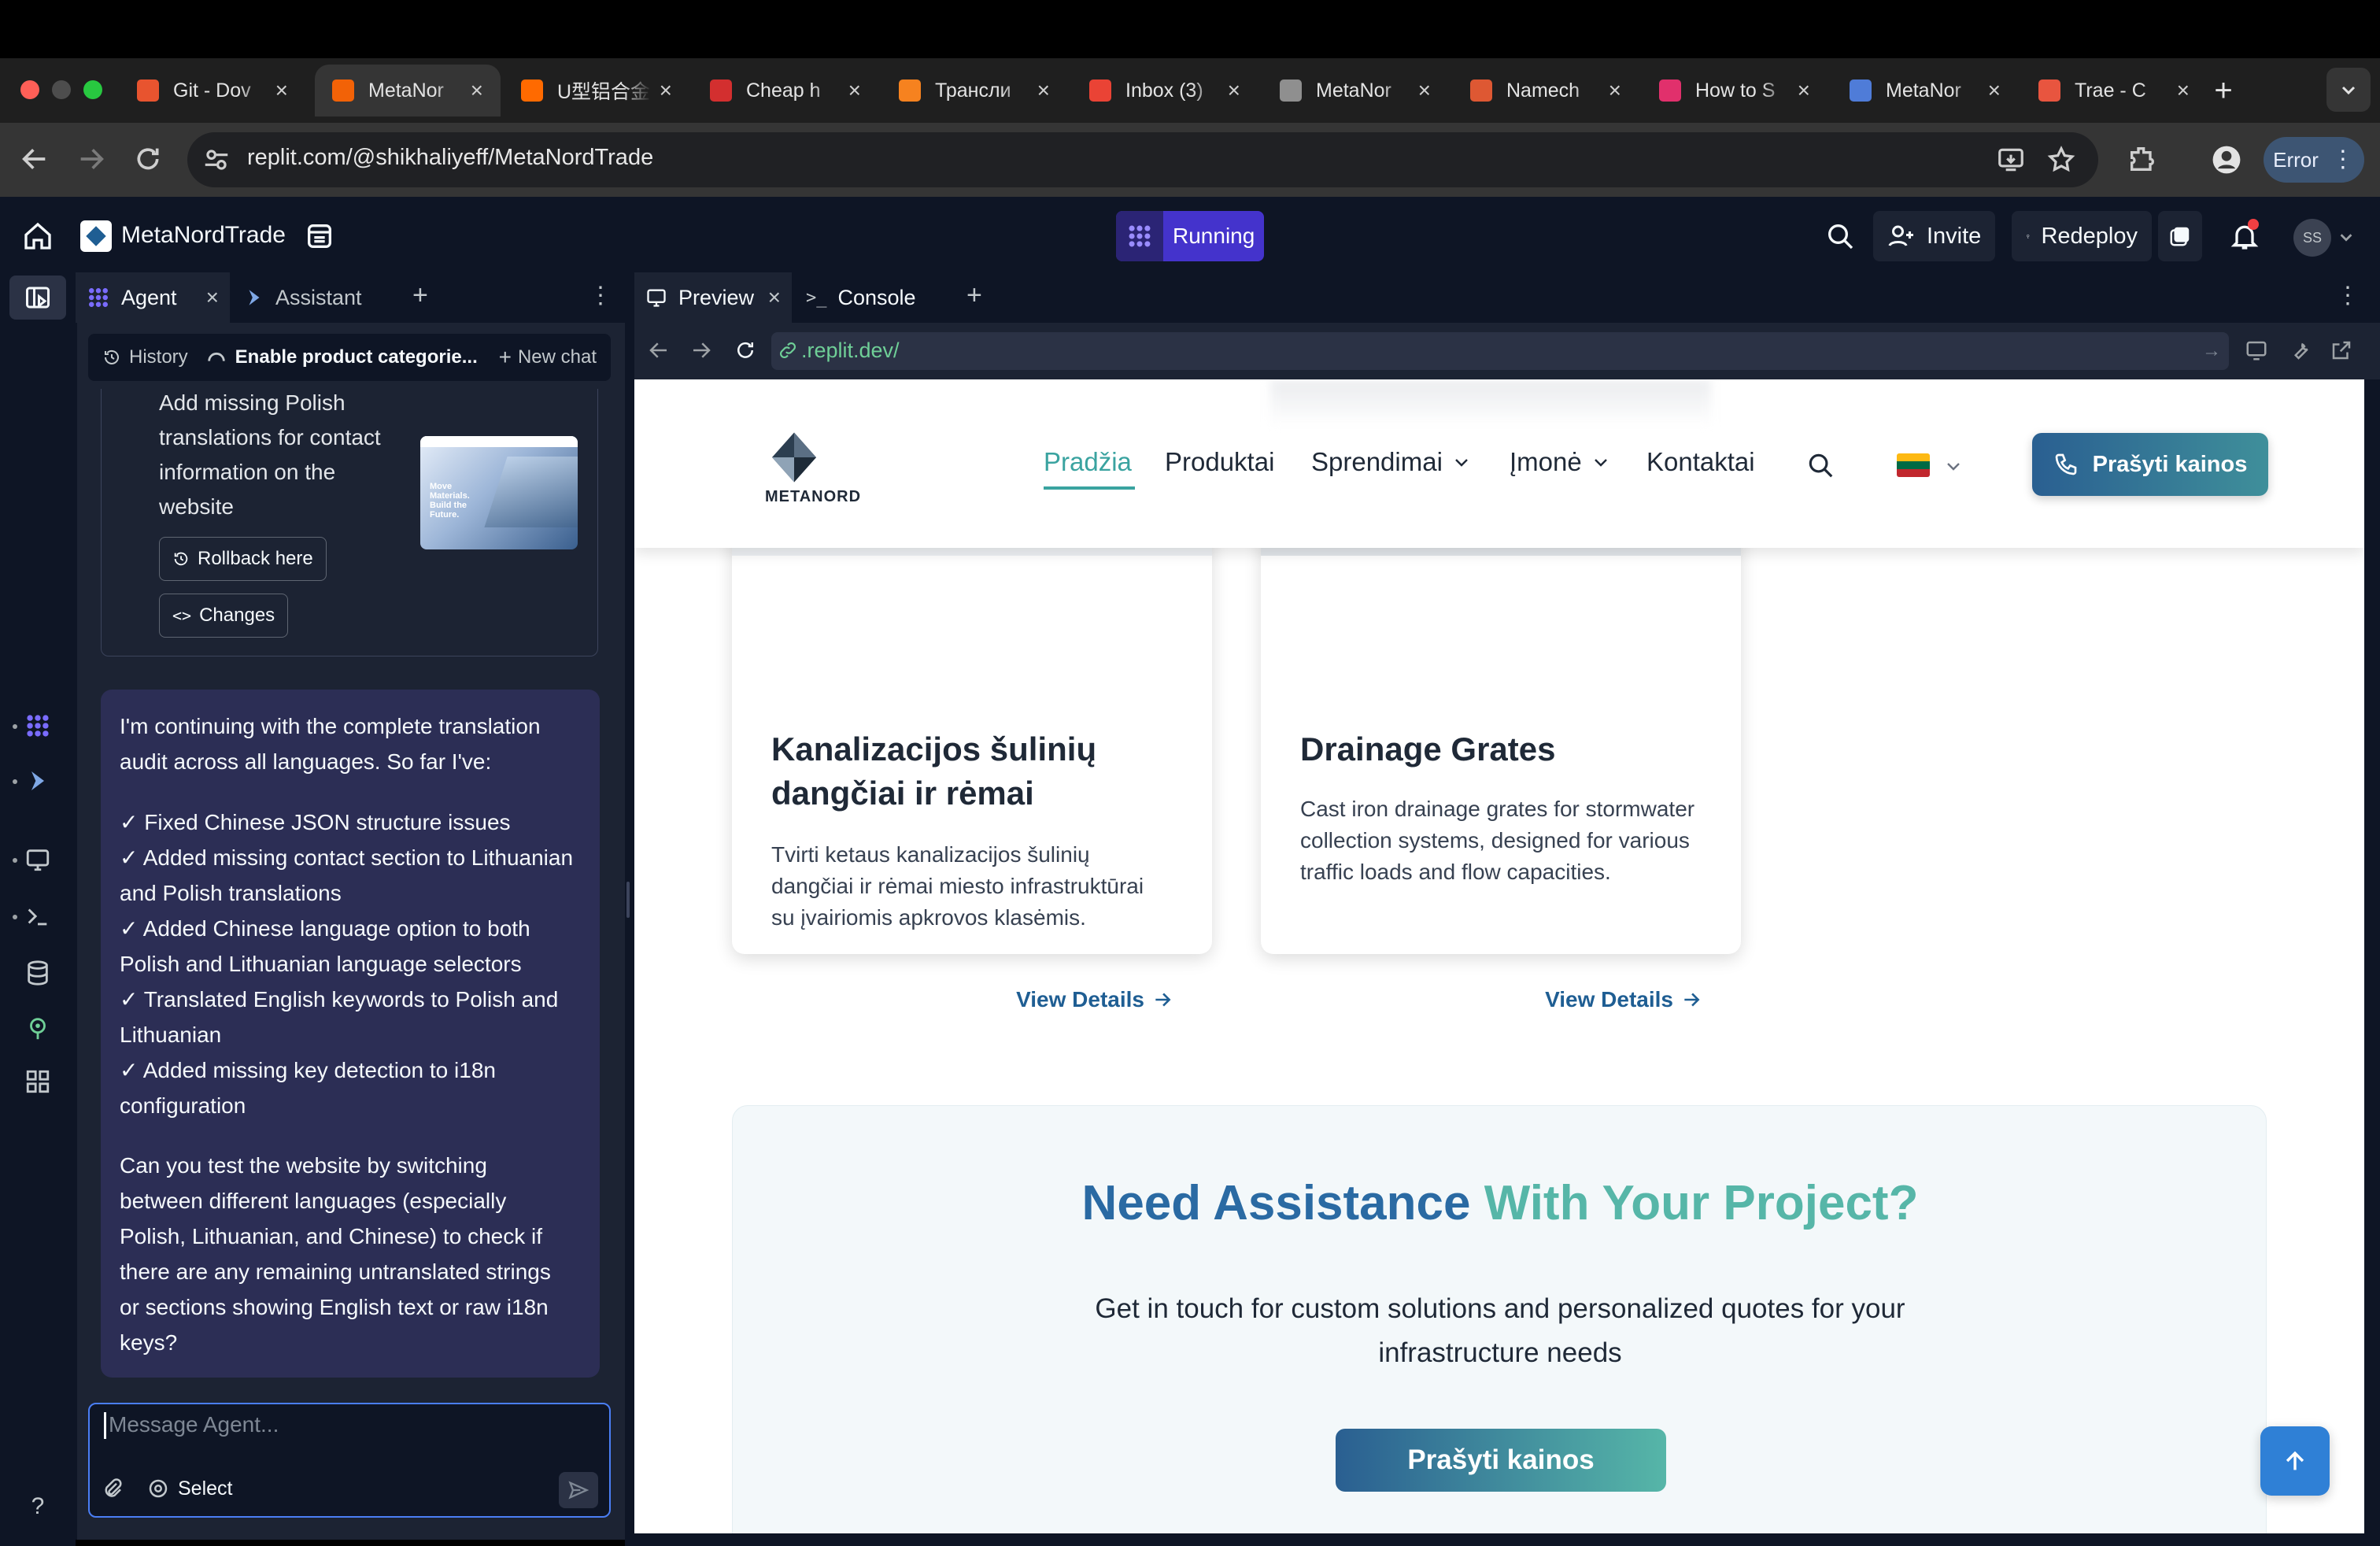  I want to click on run-button: Running, so click(1190, 236).